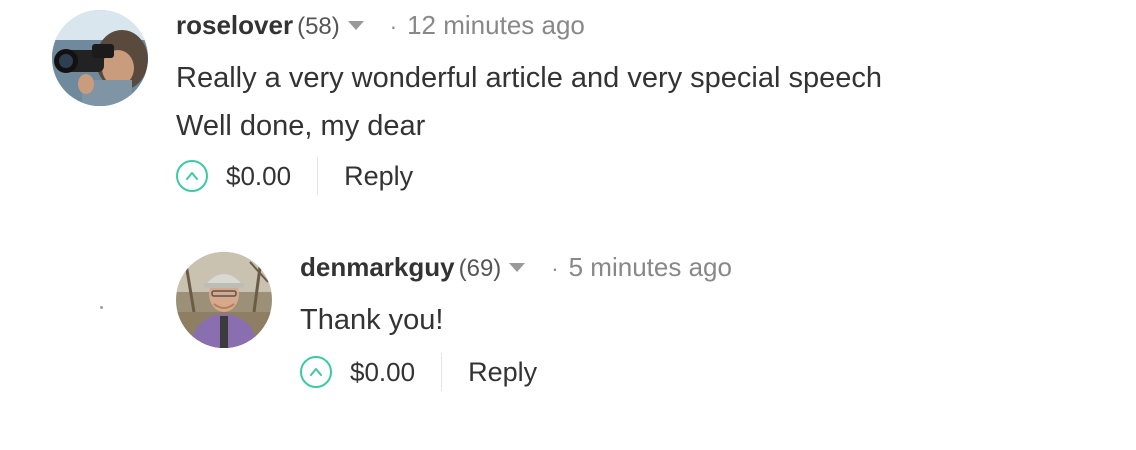  What do you see at coordinates (380, 25) in the screenshot?
I see `comment-header: roselover (58) · 12 minutes ago` at bounding box center [380, 25].